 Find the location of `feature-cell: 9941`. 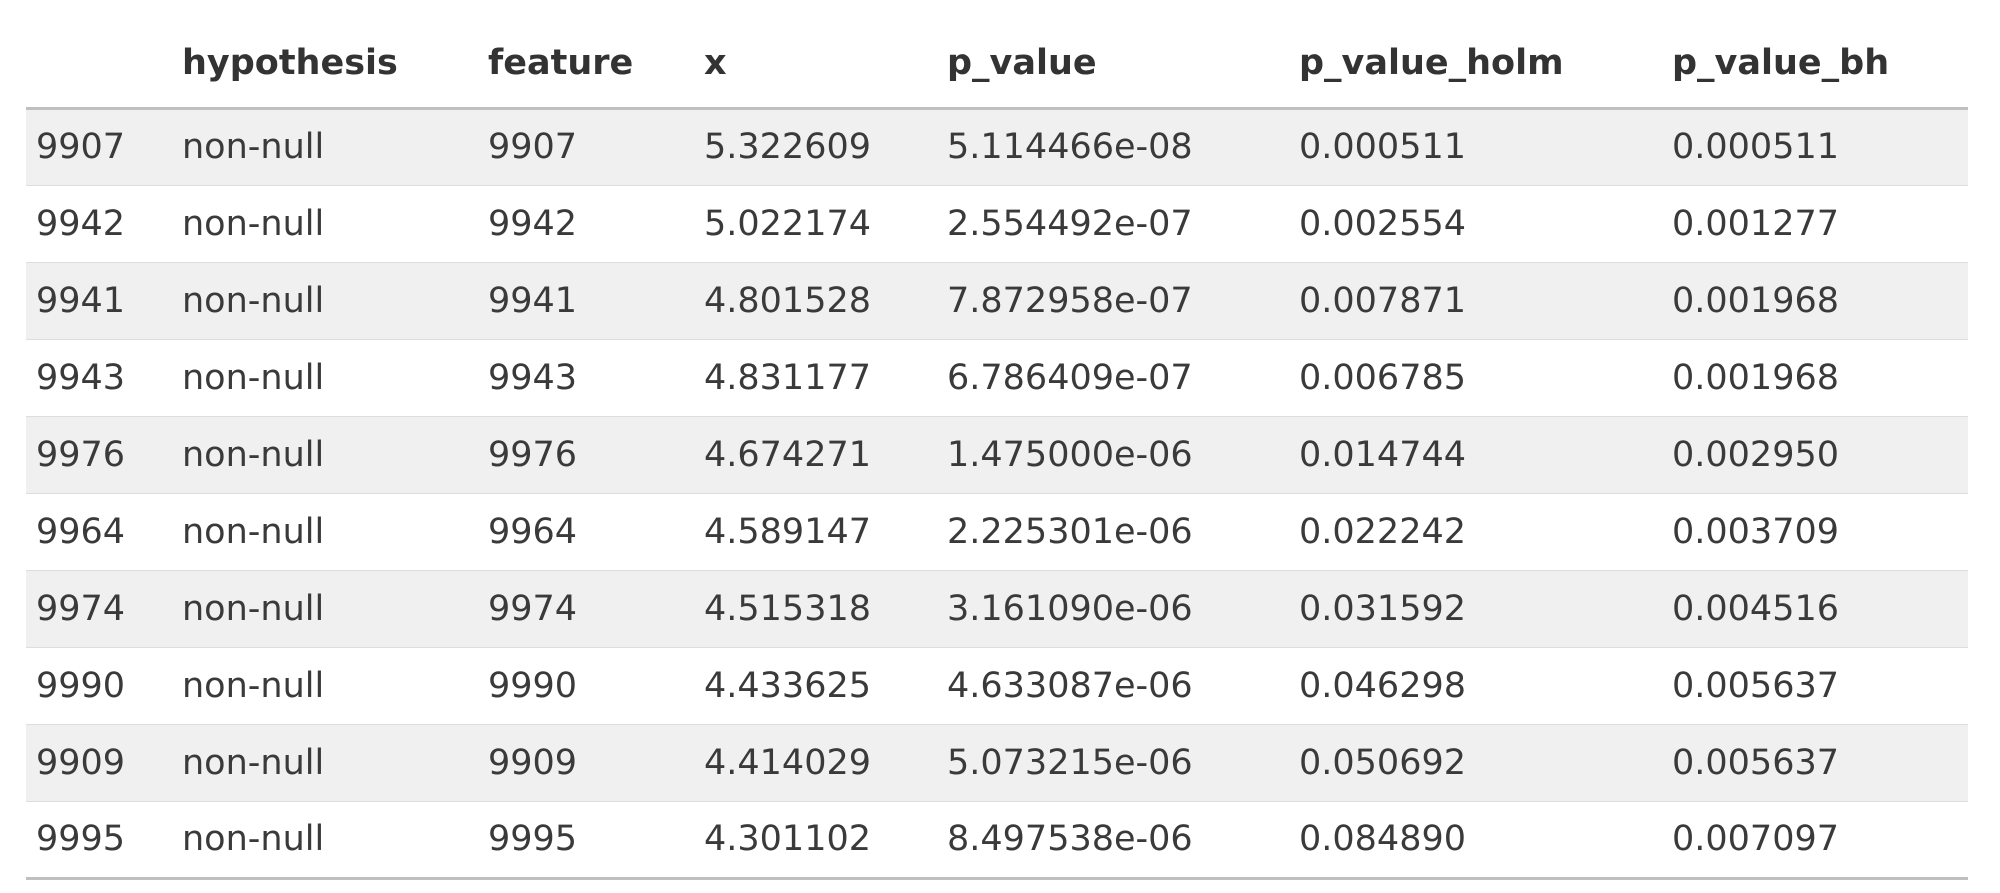

feature-cell: 9941 is located at coordinates (586, 301).